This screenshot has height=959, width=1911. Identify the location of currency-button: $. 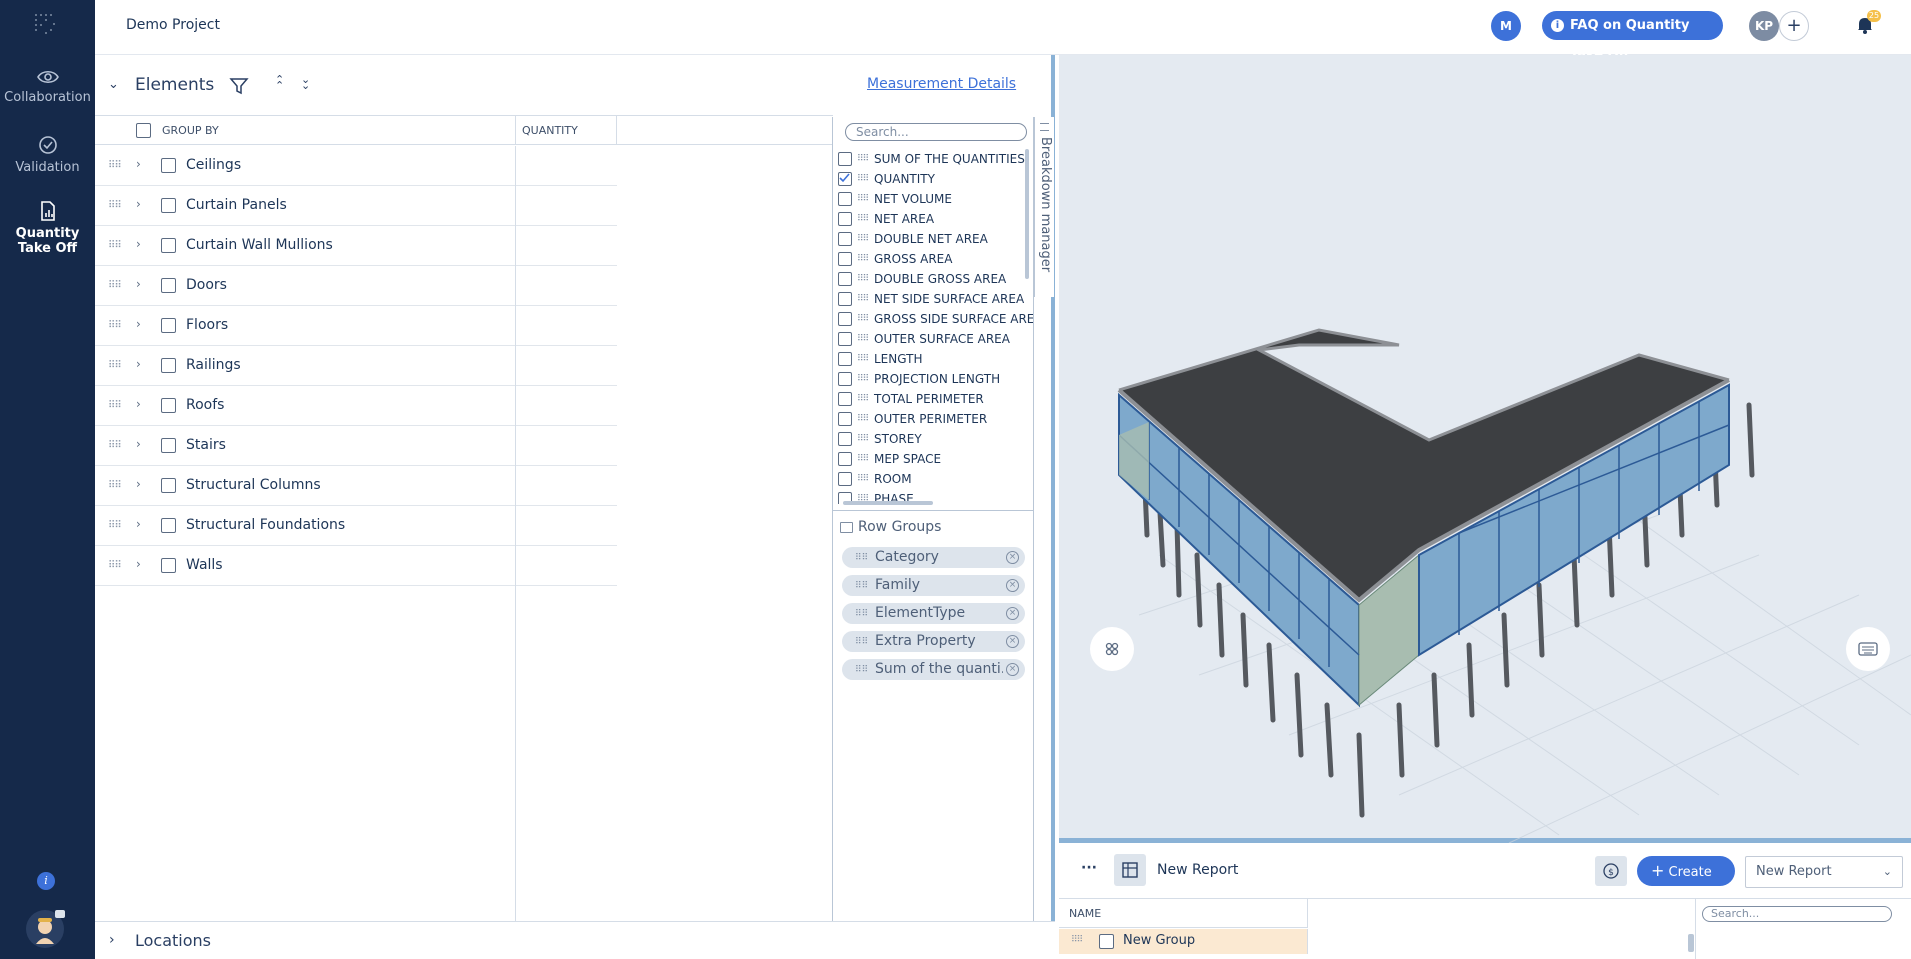
(1611, 871).